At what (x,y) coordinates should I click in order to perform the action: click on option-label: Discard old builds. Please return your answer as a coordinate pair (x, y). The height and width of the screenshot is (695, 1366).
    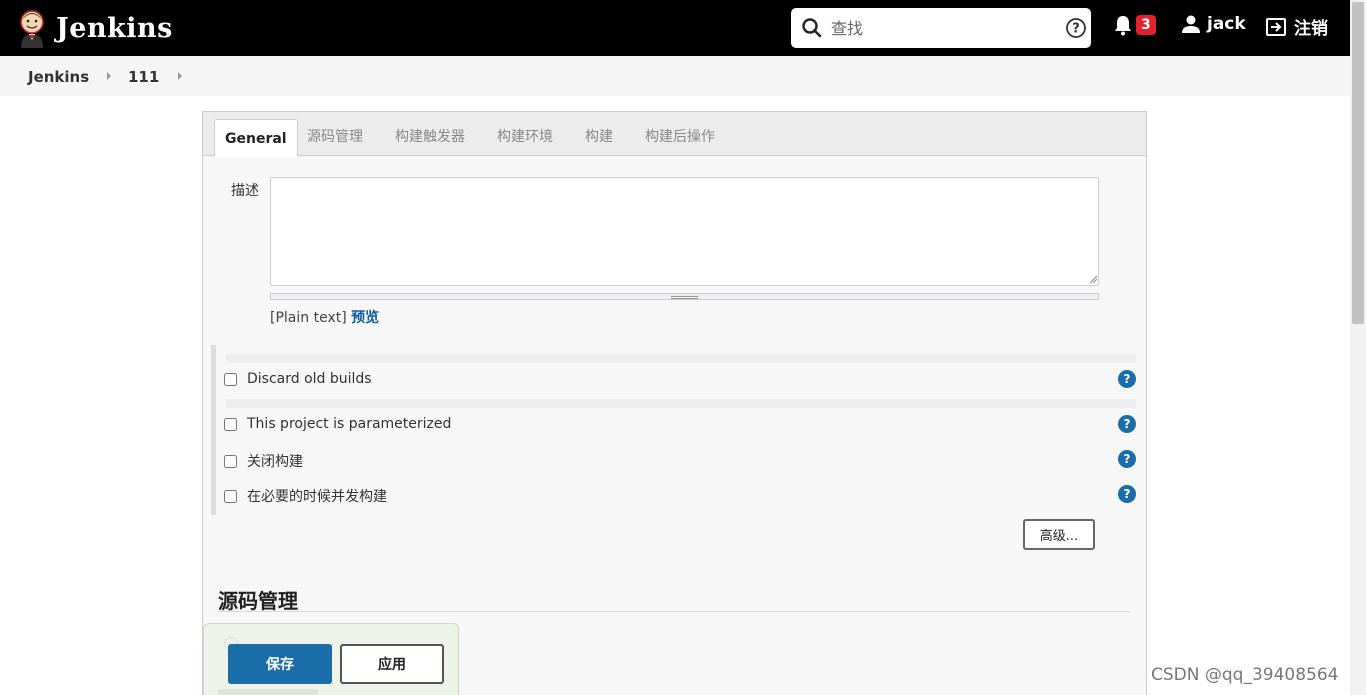
    Looking at the image, I should click on (309, 379).